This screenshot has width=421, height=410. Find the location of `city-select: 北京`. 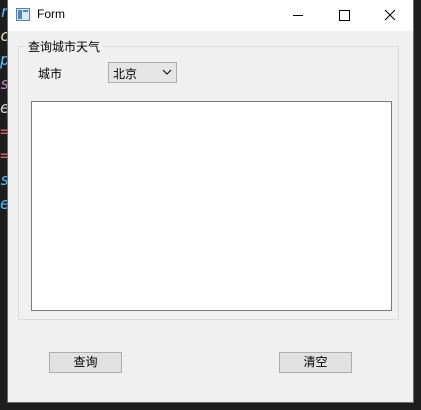

city-select: 北京 is located at coordinates (142, 72).